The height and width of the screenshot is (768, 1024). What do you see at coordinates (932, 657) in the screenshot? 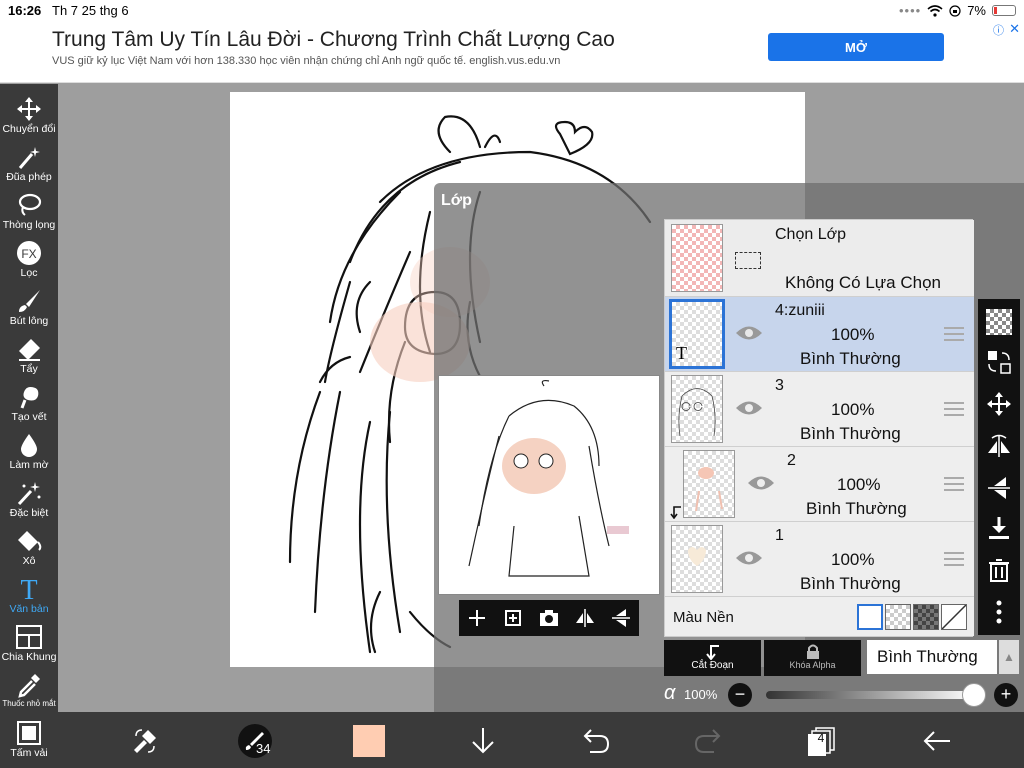
I see `blend-mode-select: Bình Thường` at bounding box center [932, 657].